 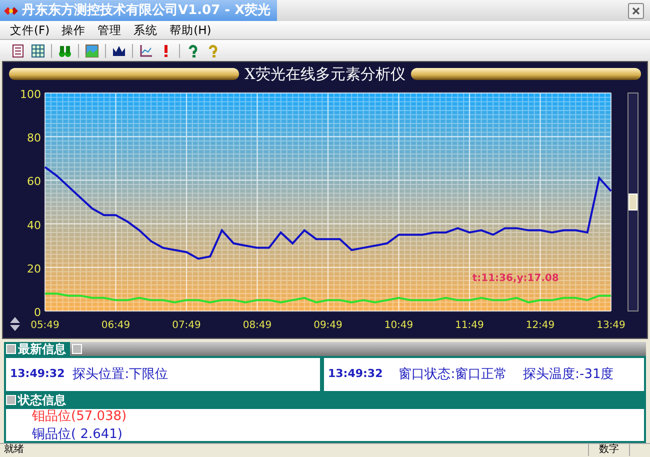 I want to click on status-pane: 数字, so click(x=608, y=450).